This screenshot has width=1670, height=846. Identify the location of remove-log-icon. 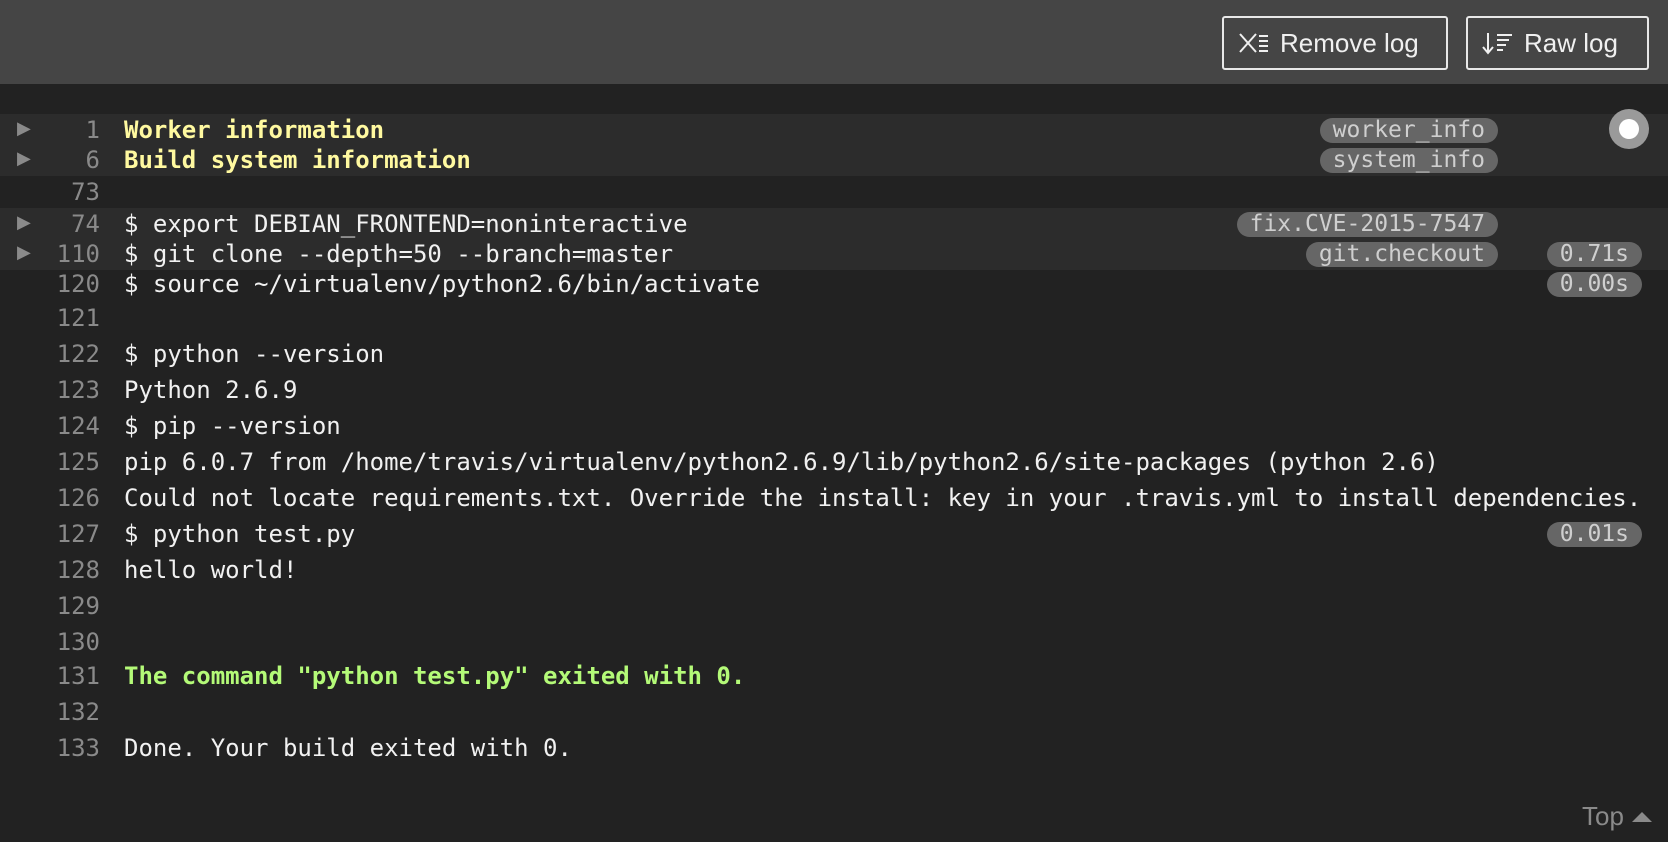
(1253, 43).